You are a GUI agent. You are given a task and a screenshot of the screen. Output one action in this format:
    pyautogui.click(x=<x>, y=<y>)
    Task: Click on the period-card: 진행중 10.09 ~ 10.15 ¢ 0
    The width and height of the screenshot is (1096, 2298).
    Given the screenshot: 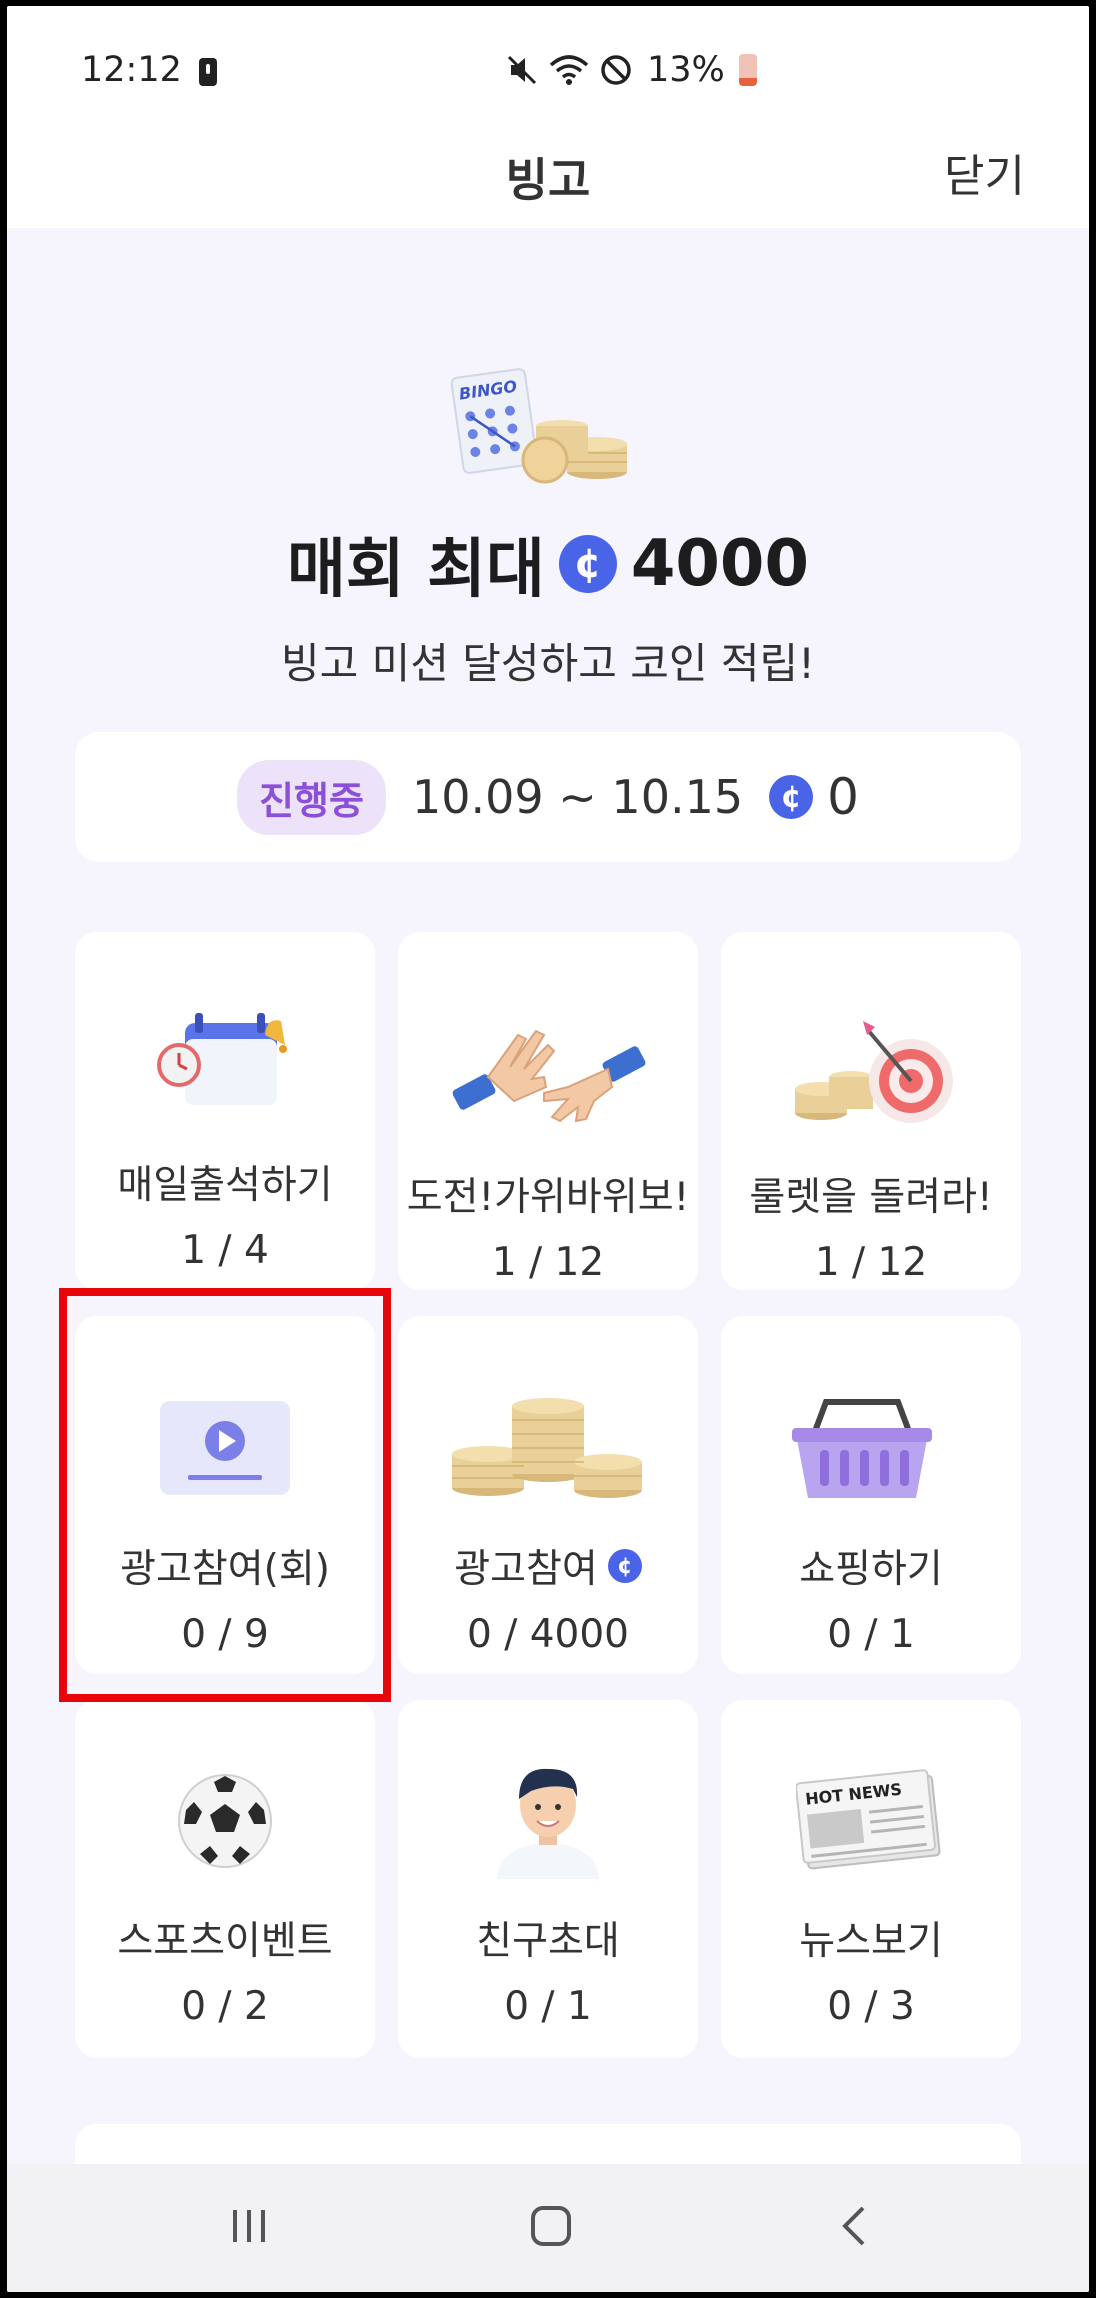 What is the action you would take?
    pyautogui.click(x=548, y=797)
    